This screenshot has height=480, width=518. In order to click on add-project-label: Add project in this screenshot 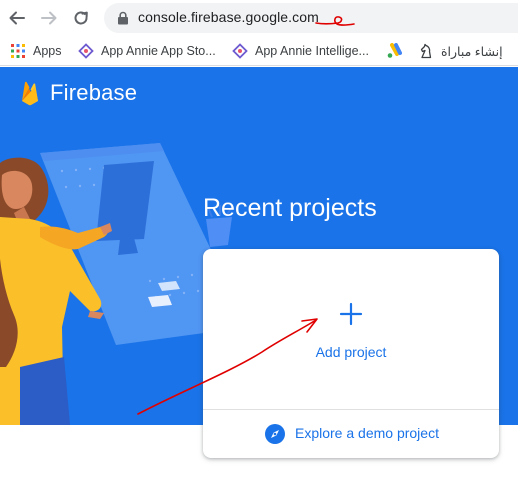, I will do `click(351, 352)`.